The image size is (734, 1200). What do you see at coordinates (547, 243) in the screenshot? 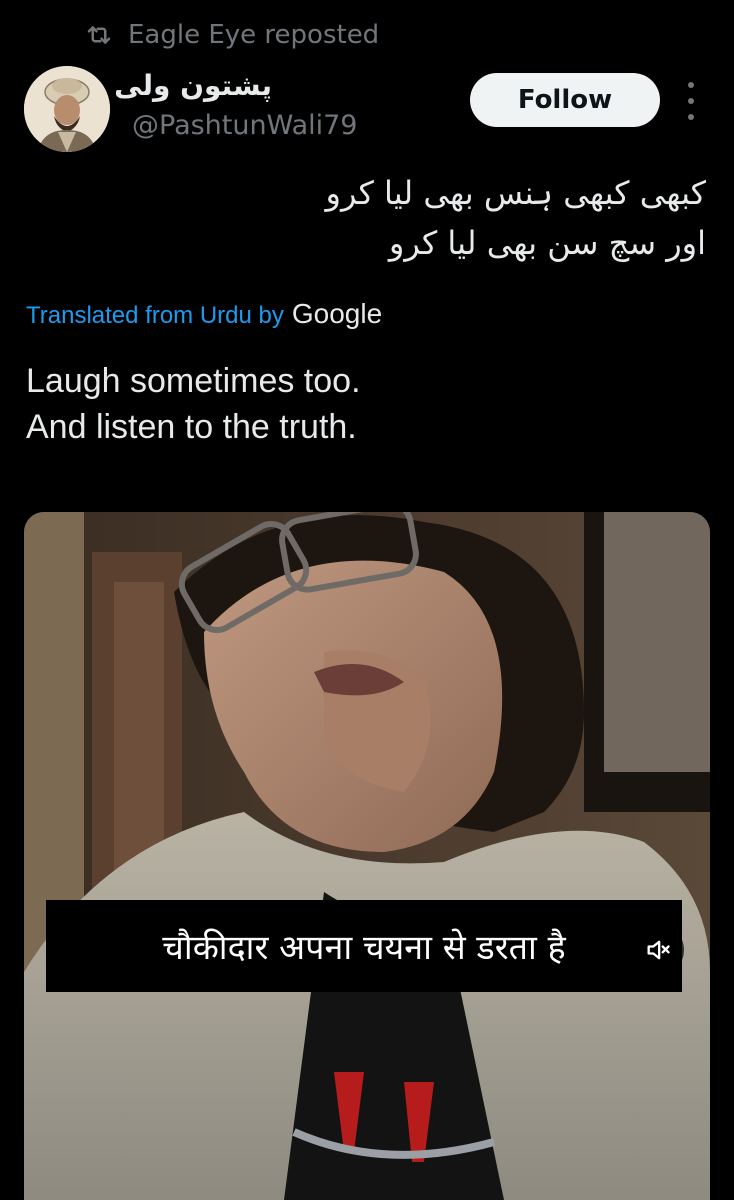
I see `tweet-line: اور سچ سن بھی لیا کرو` at bounding box center [547, 243].